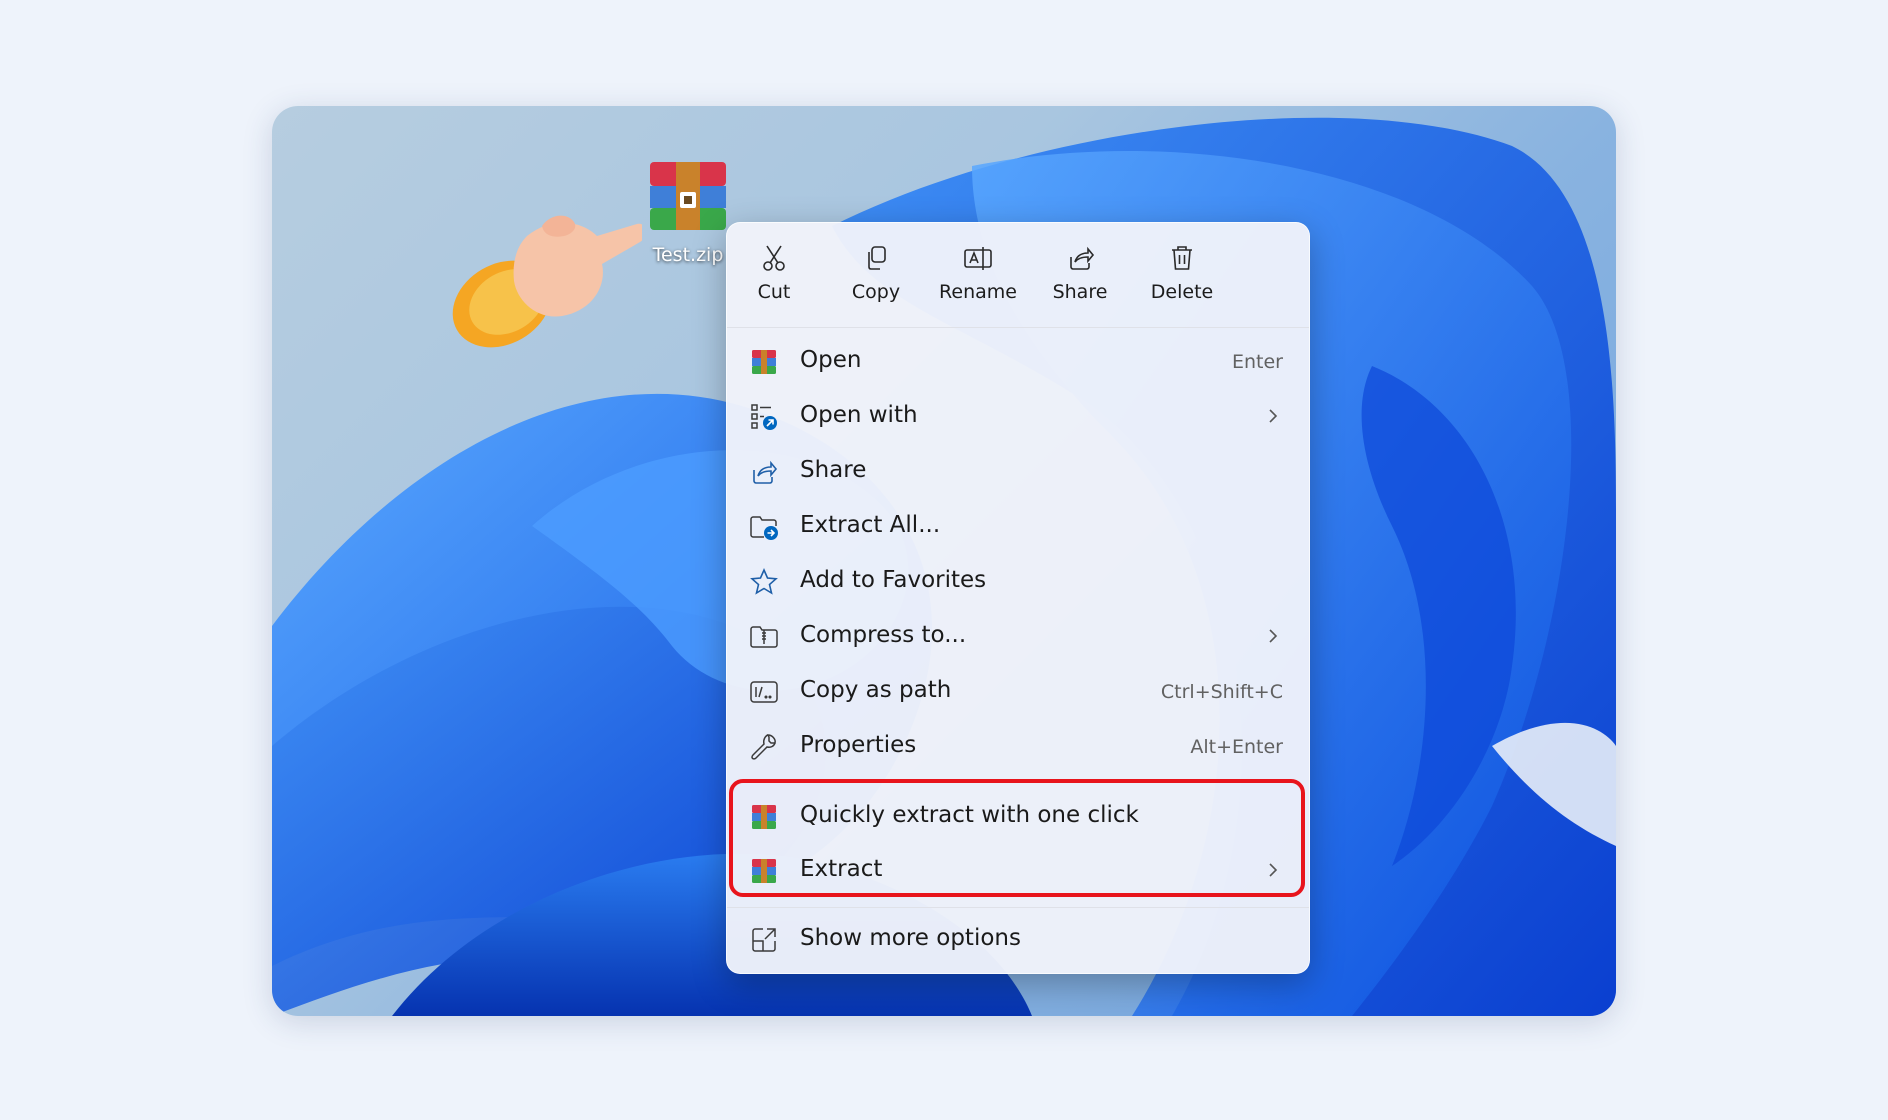 The width and height of the screenshot is (1888, 1120). Describe the element at coordinates (547, 281) in the screenshot. I see `pointing-hand-icon` at that location.